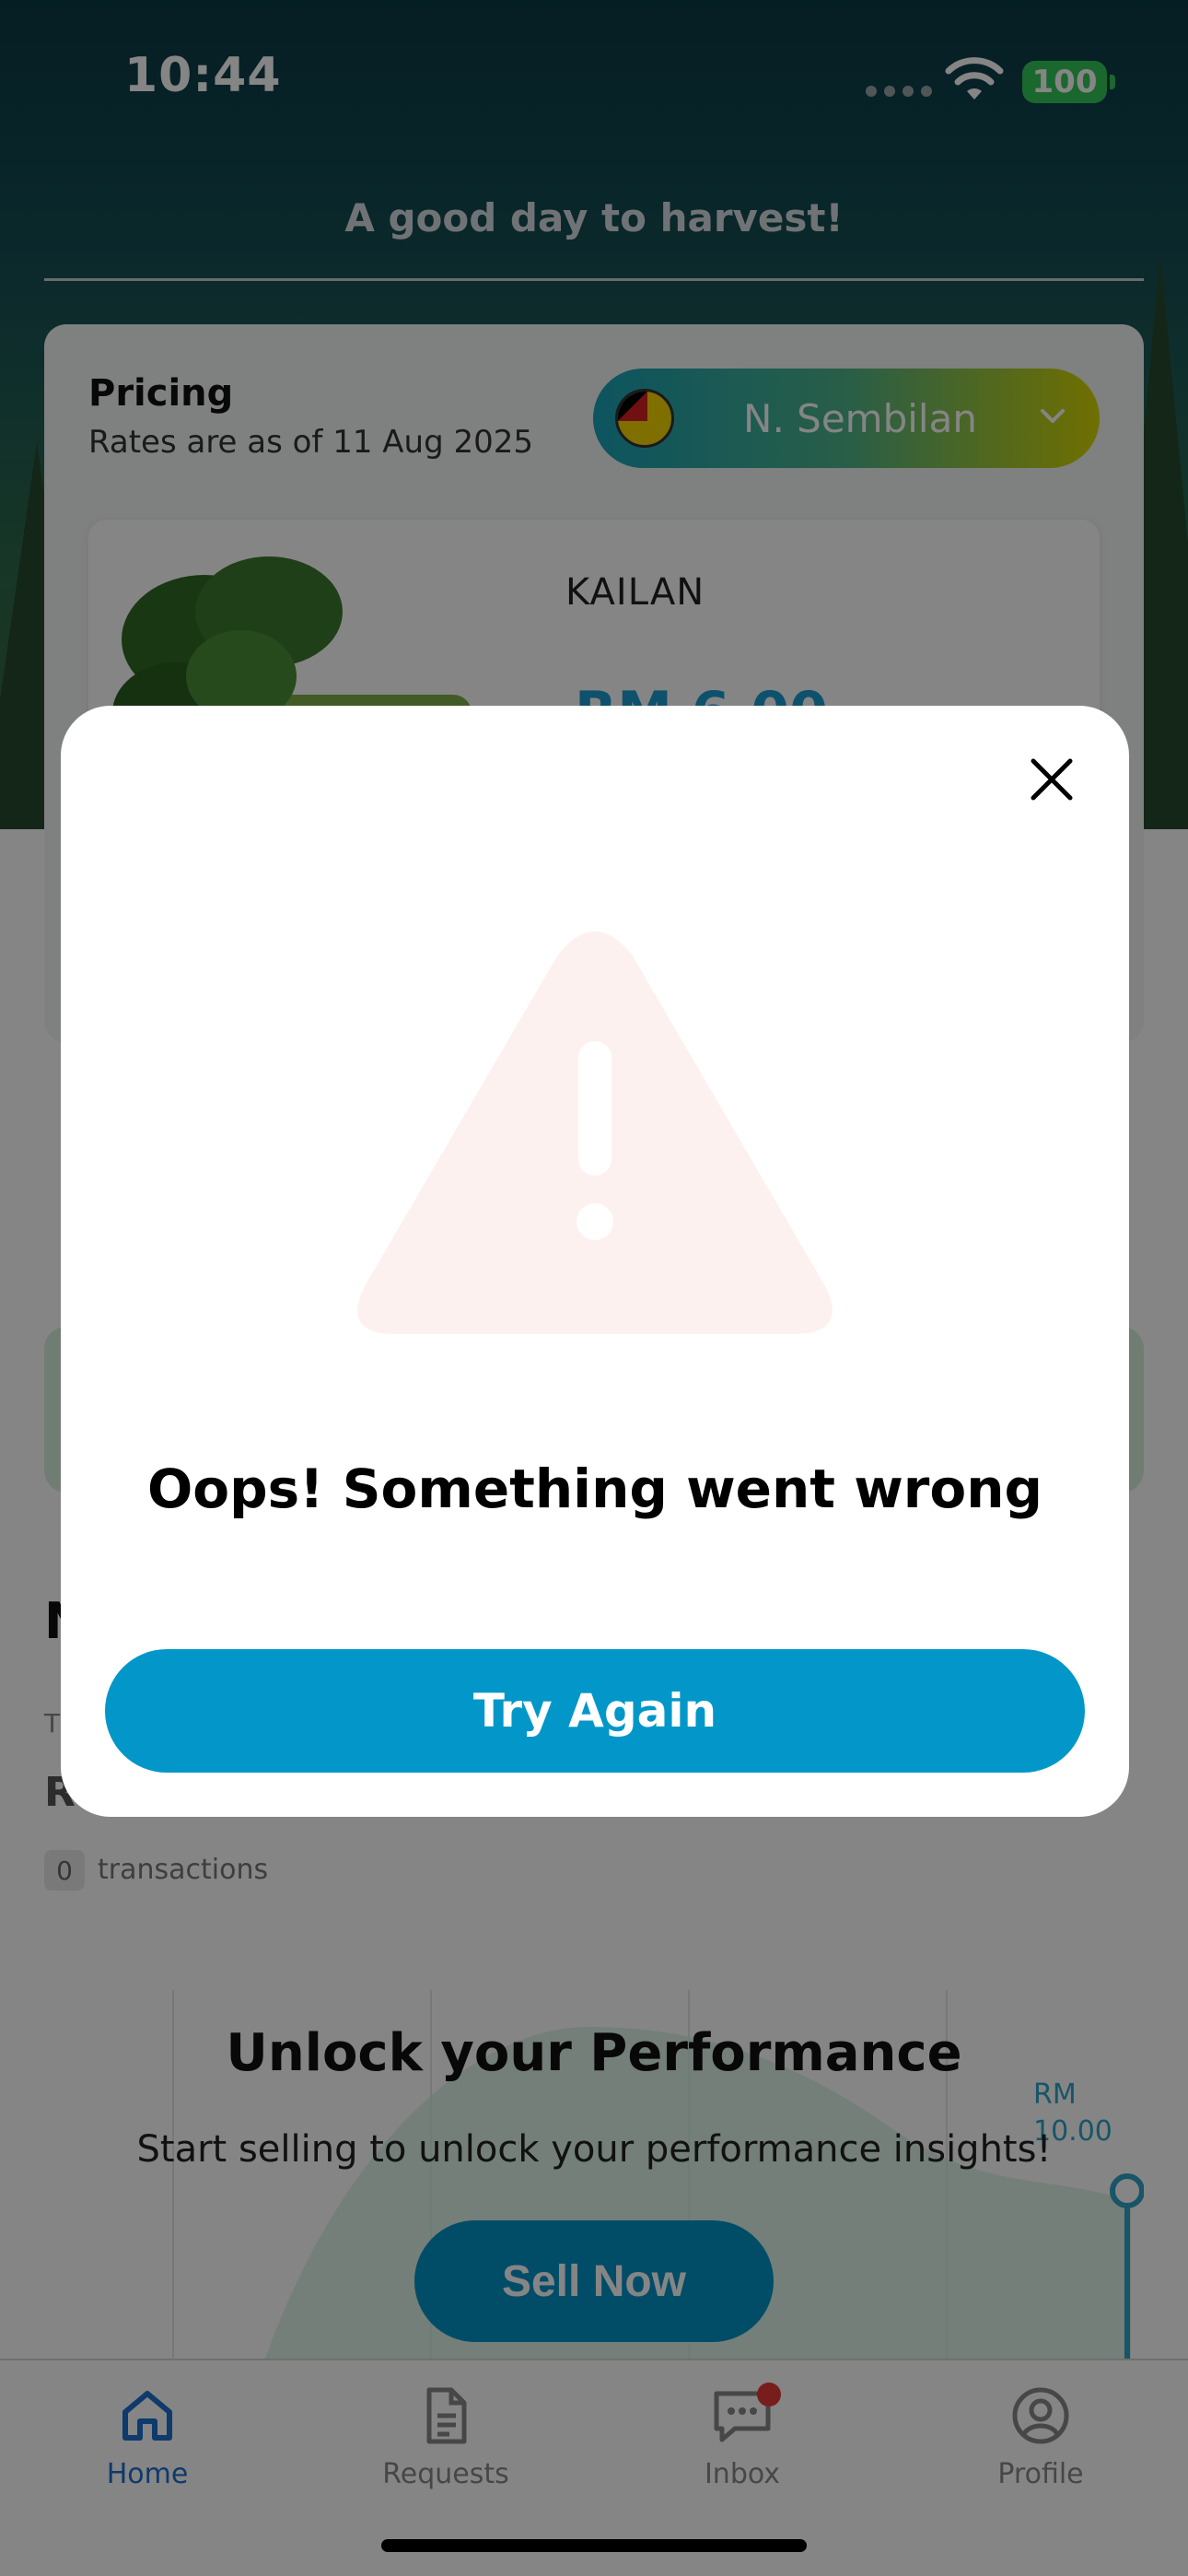 The width and height of the screenshot is (1188, 2576). What do you see at coordinates (595, 1132) in the screenshot?
I see `warning-icon` at bounding box center [595, 1132].